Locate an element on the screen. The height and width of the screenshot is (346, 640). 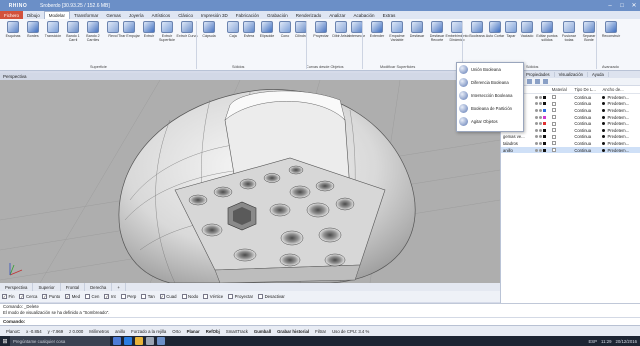
dropdown-item-intersecci-n-booleana: Intersección Booleana is located at coordinates (490, 95).